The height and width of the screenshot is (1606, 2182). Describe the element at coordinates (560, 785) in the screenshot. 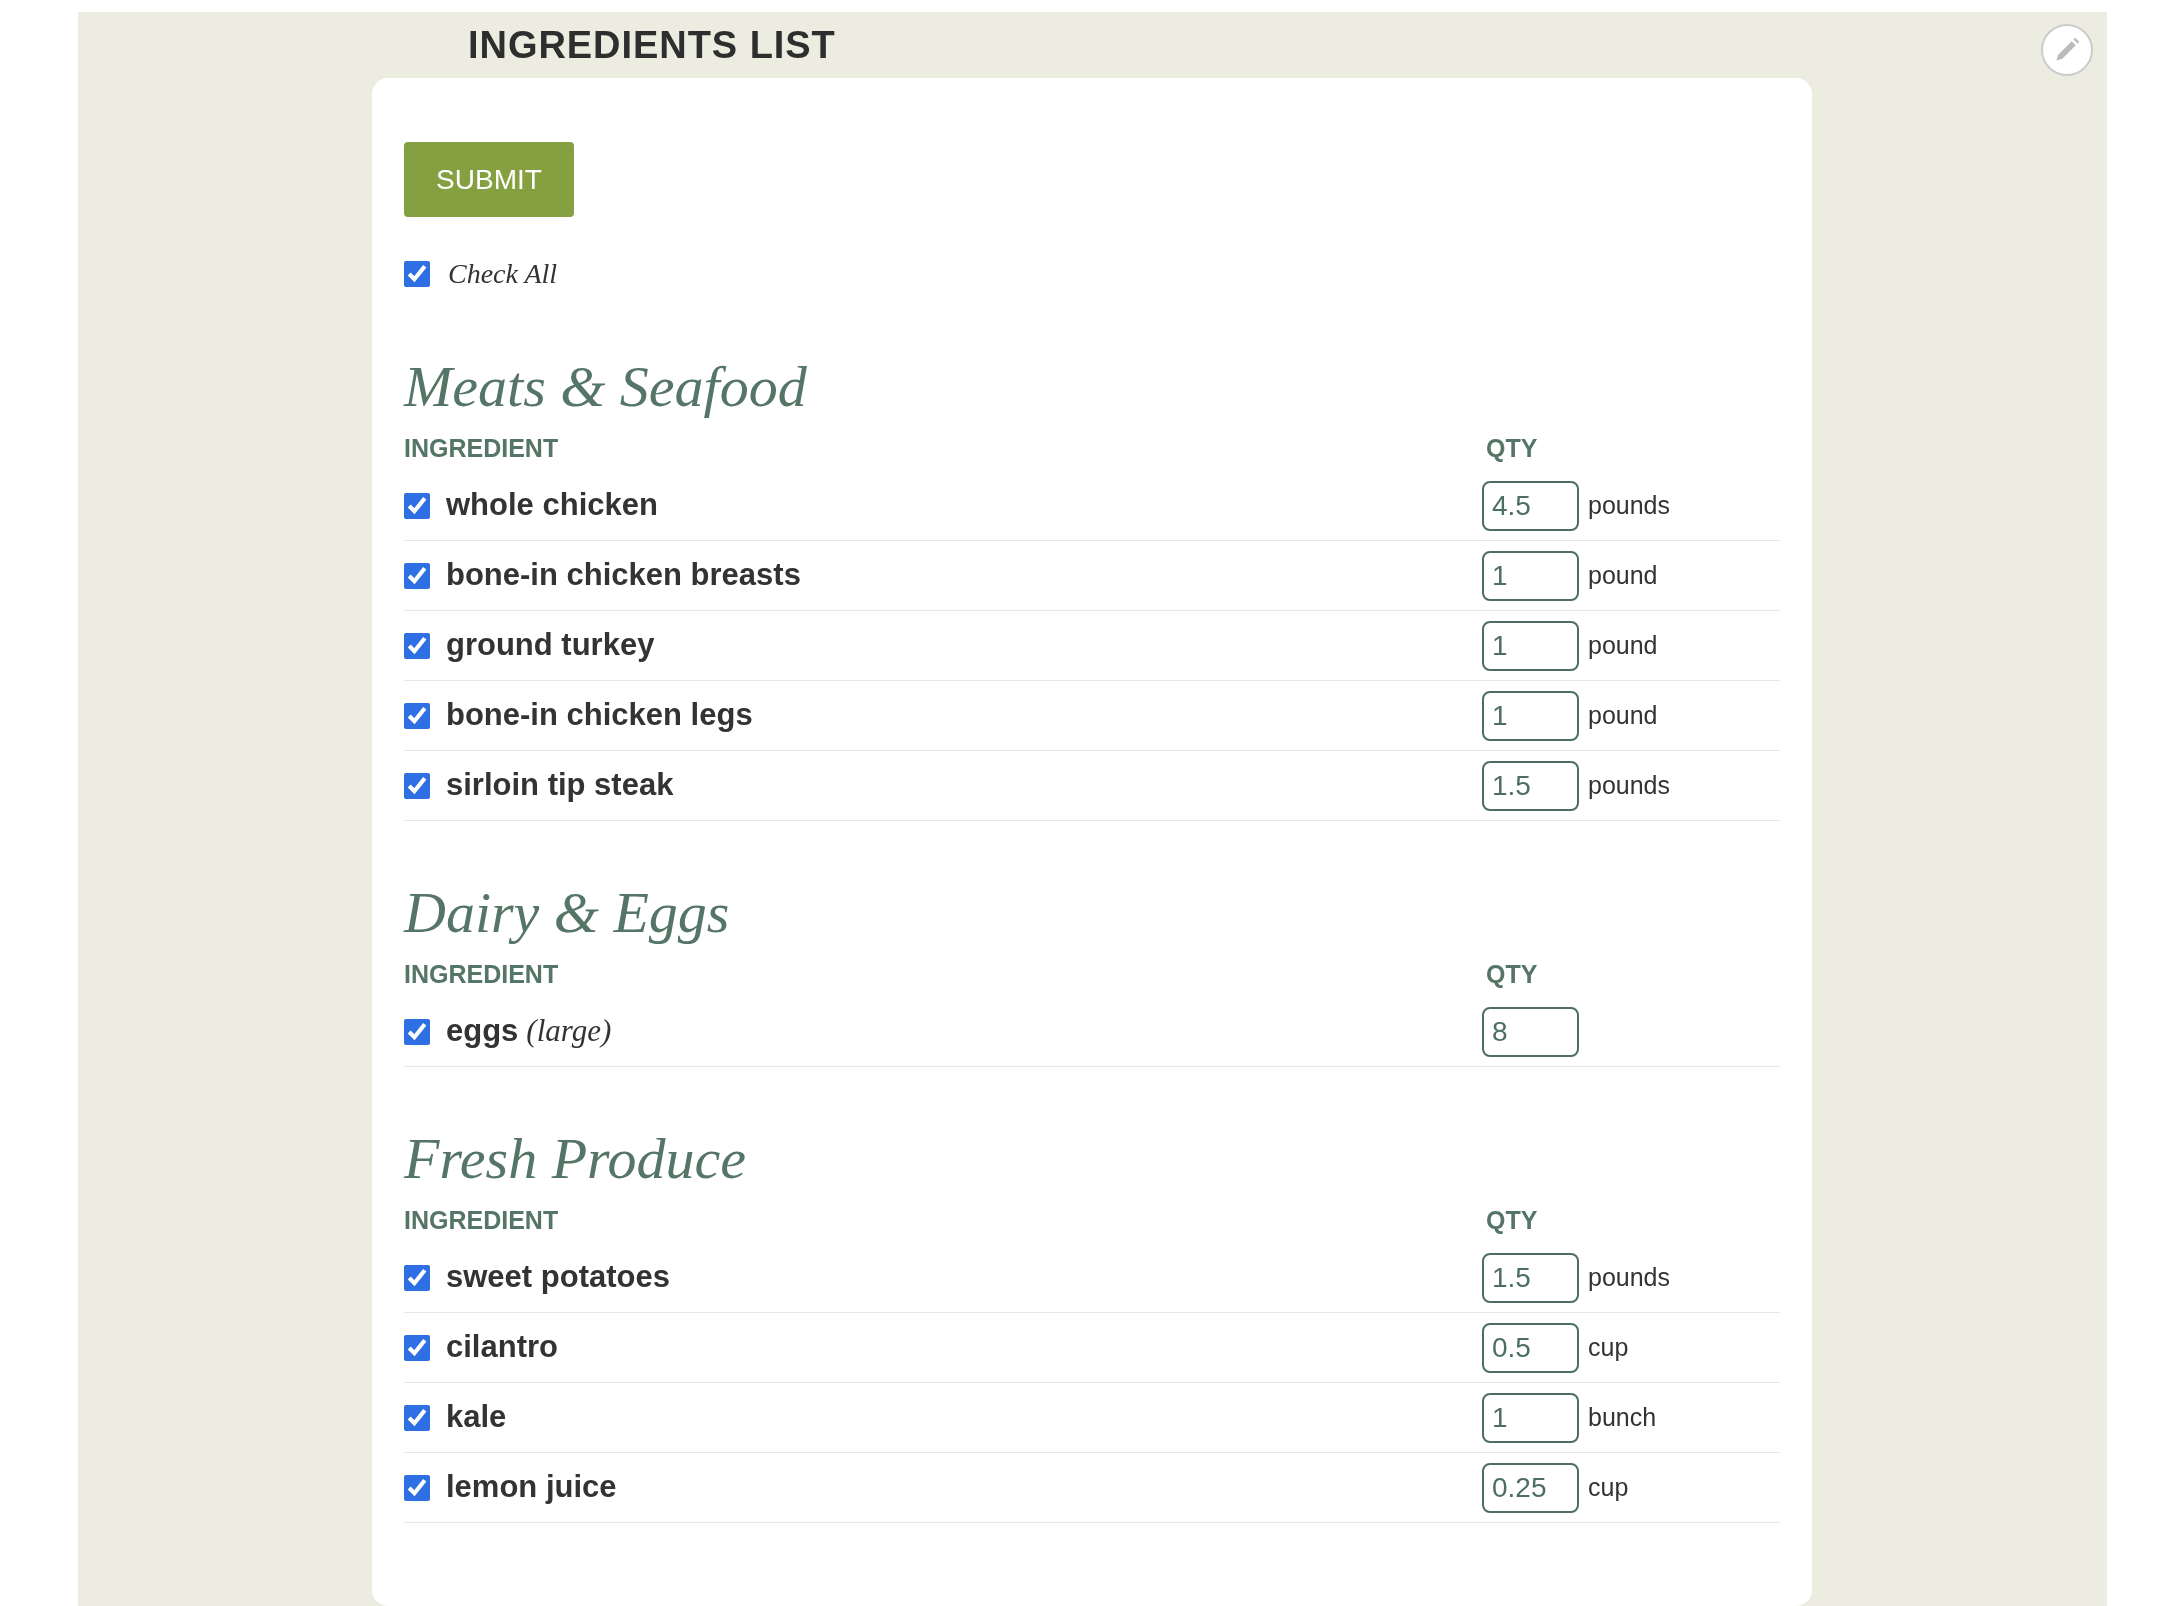

I see `ingredient-name: sirloin tip steak` at that location.